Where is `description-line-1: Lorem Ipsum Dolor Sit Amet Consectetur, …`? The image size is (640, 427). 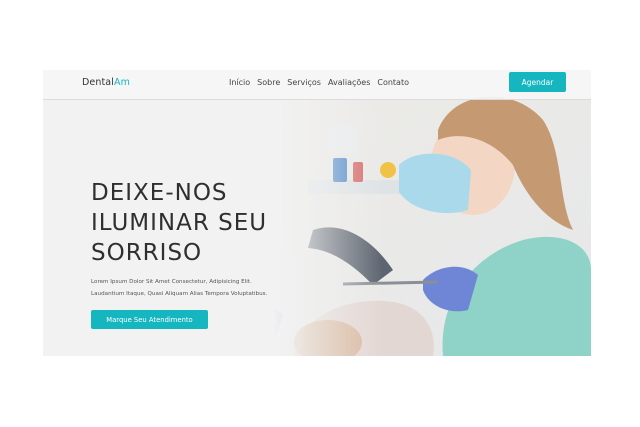
description-line-1: Lorem Ipsum Dolor Sit Amet Consectetur, … is located at coordinates (171, 282).